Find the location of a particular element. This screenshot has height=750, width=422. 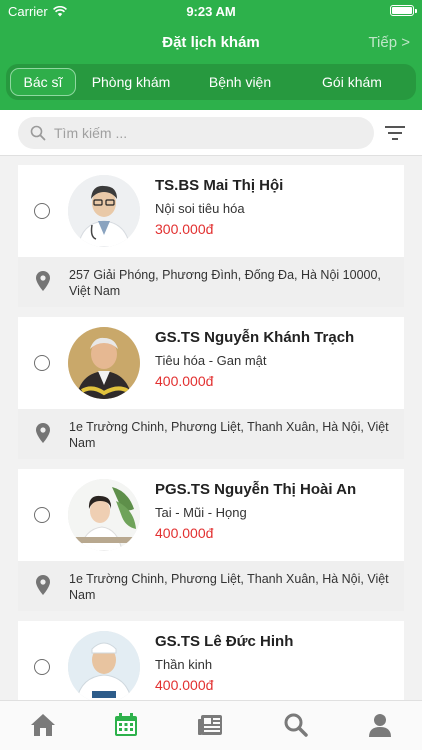

filter-icon is located at coordinates (395, 133).